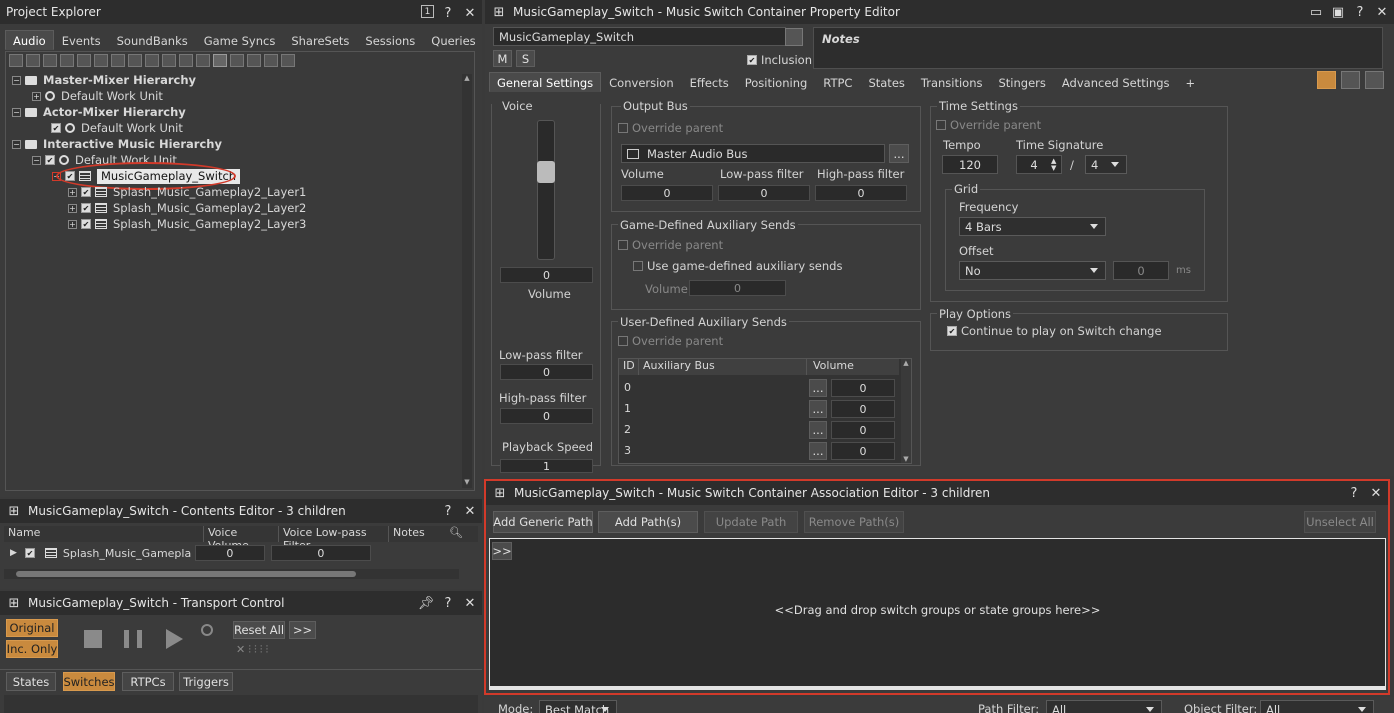 The image size is (1394, 713). What do you see at coordinates (33, 60) in the screenshot?
I see `folder-icon` at bounding box center [33, 60].